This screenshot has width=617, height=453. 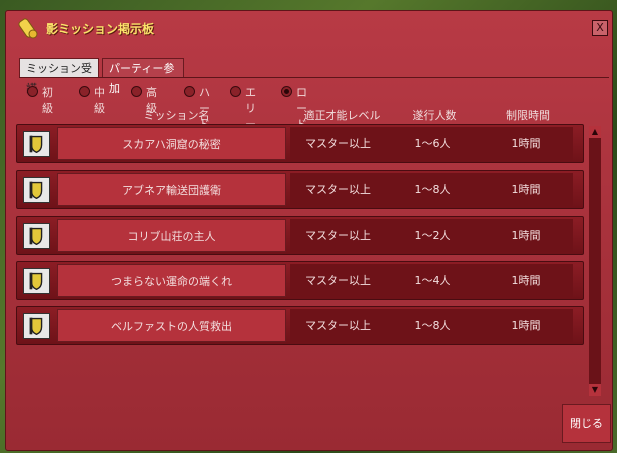 What do you see at coordinates (84, 91) in the screenshot?
I see `radio-intermediate` at bounding box center [84, 91].